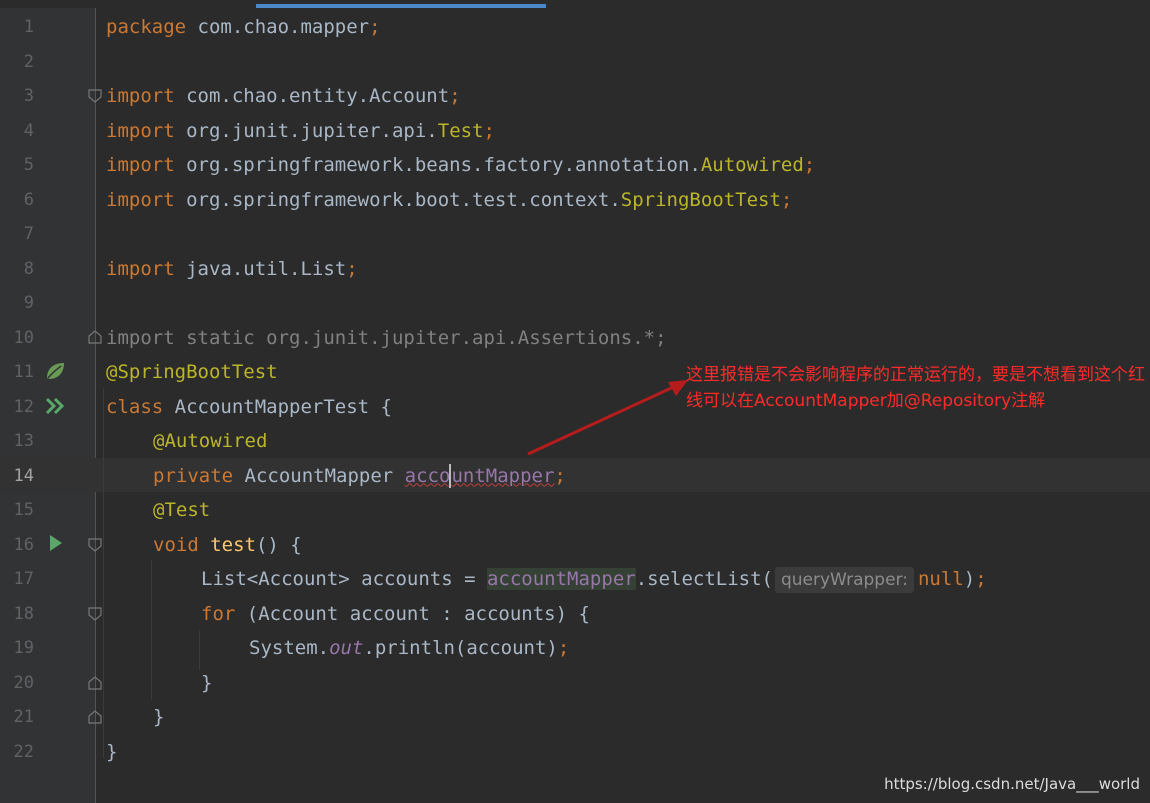 The height and width of the screenshot is (803, 1150). What do you see at coordinates (460, 648) in the screenshot?
I see `method-call: .println(account)` at bounding box center [460, 648].